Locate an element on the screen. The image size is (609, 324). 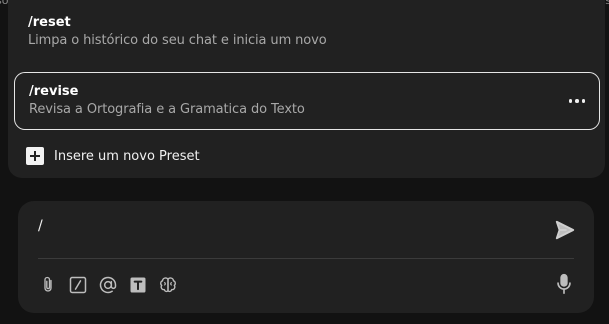
attach-button is located at coordinates (48, 285).